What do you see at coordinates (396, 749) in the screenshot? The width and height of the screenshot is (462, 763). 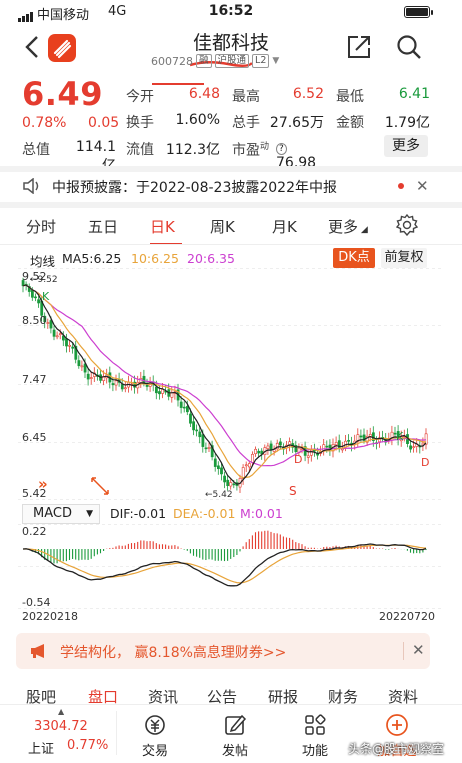 I see `watermark: 头条@股市观察室` at bounding box center [396, 749].